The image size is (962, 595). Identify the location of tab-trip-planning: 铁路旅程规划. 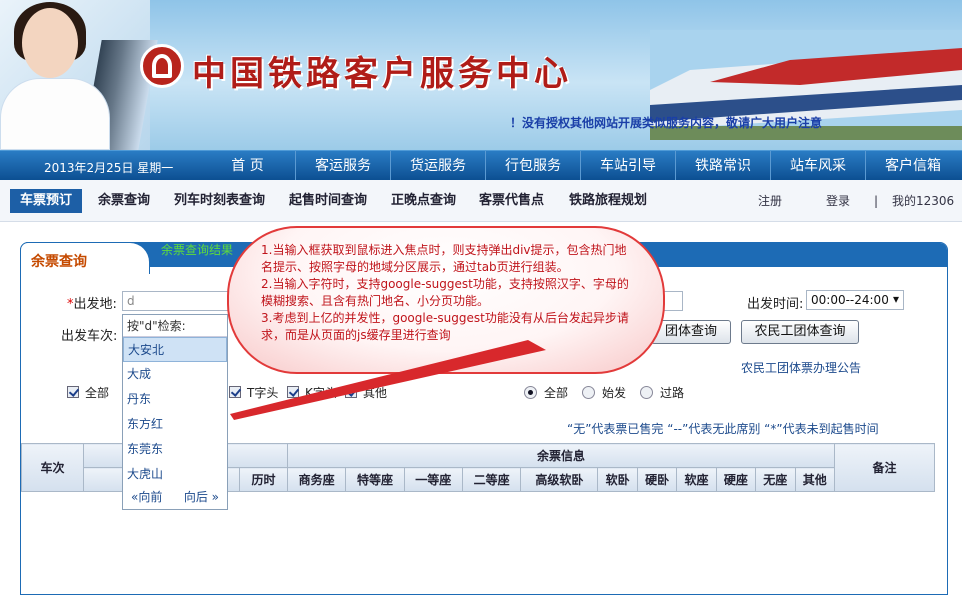
(608, 201).